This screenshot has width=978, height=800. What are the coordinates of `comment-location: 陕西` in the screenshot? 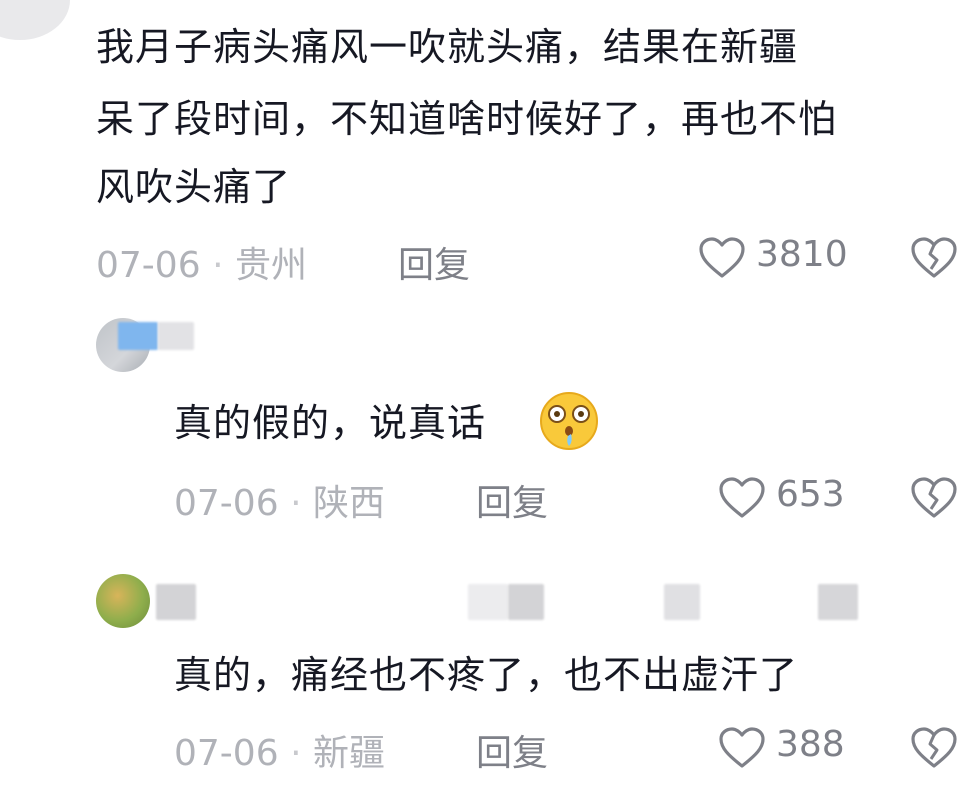 It's located at (348, 503).